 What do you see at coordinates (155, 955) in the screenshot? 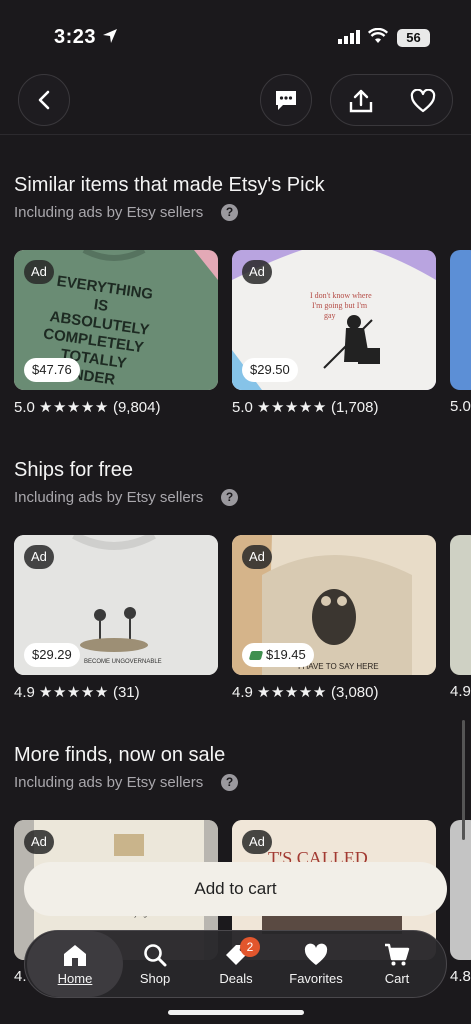
I see `search-icon` at bounding box center [155, 955].